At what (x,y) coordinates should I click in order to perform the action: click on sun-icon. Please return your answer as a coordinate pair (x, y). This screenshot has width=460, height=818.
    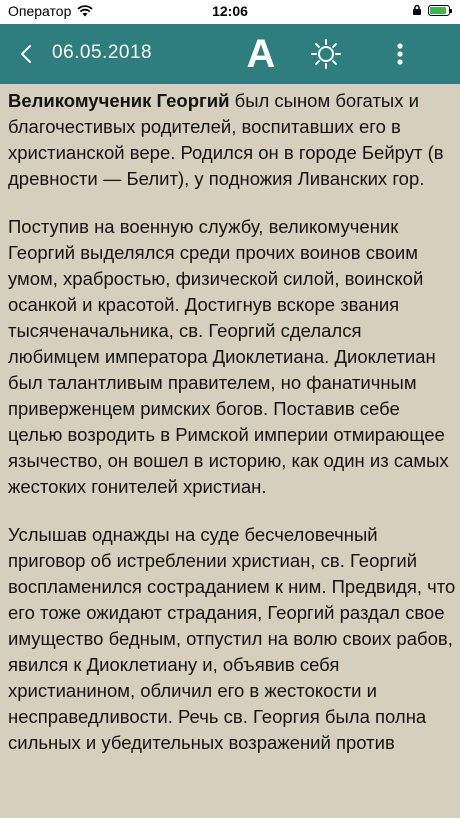
    Looking at the image, I should click on (326, 54).